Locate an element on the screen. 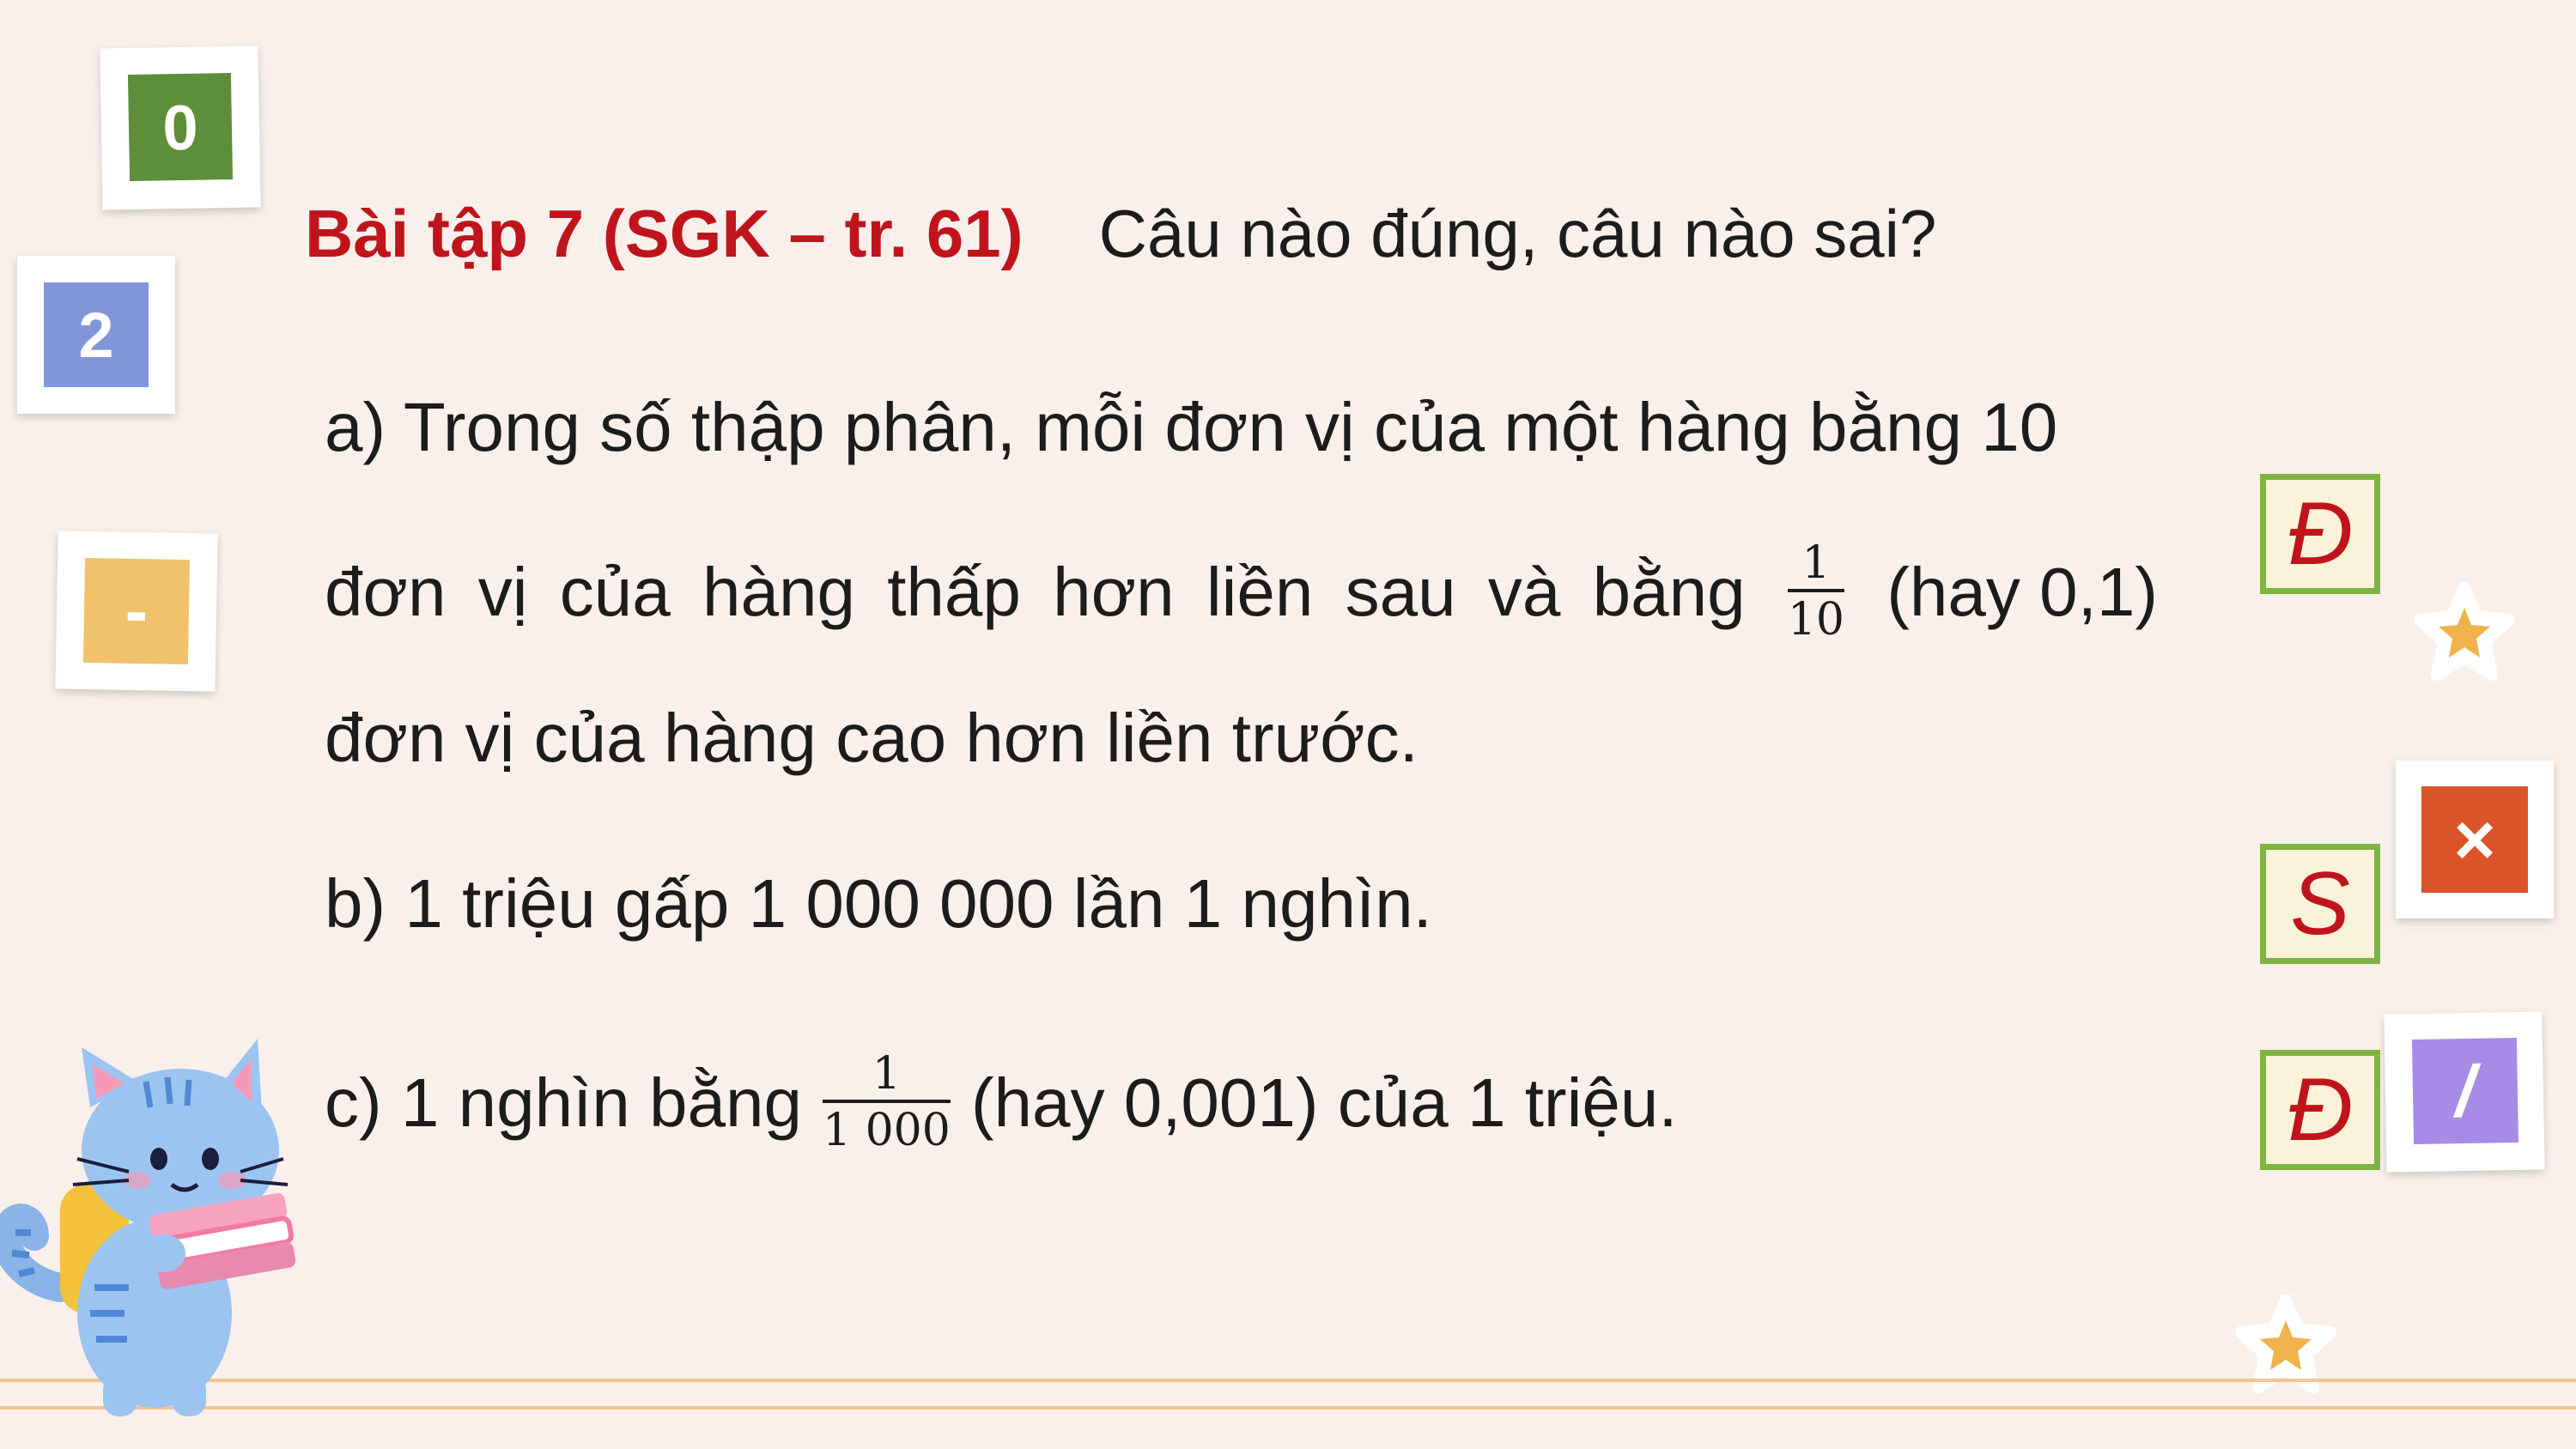 The height and width of the screenshot is (1449, 2576). word: liền is located at coordinates (1260, 592).